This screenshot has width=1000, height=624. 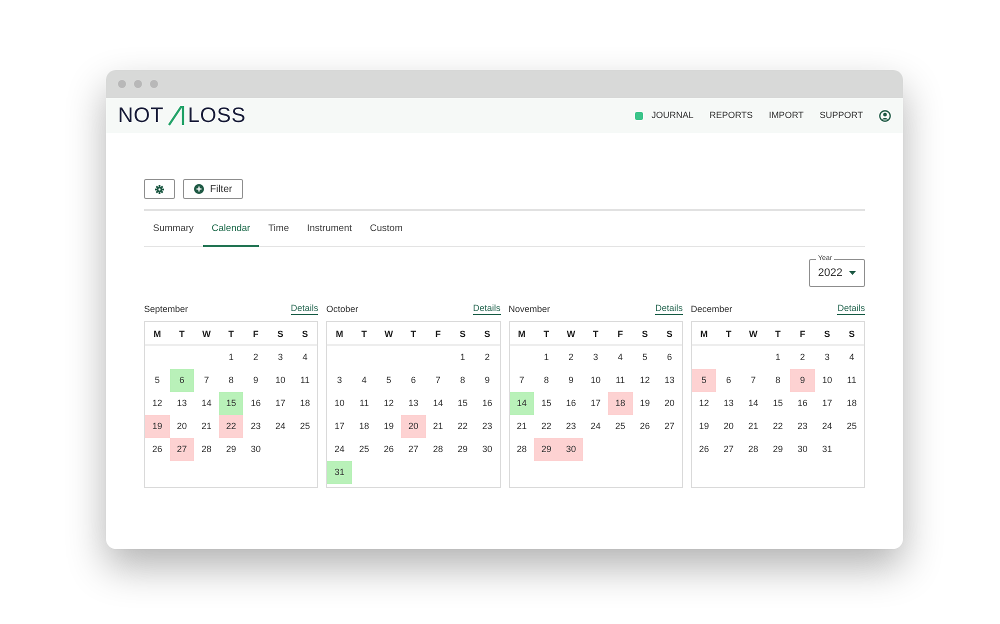 What do you see at coordinates (173, 229) in the screenshot?
I see `tab: Summary` at bounding box center [173, 229].